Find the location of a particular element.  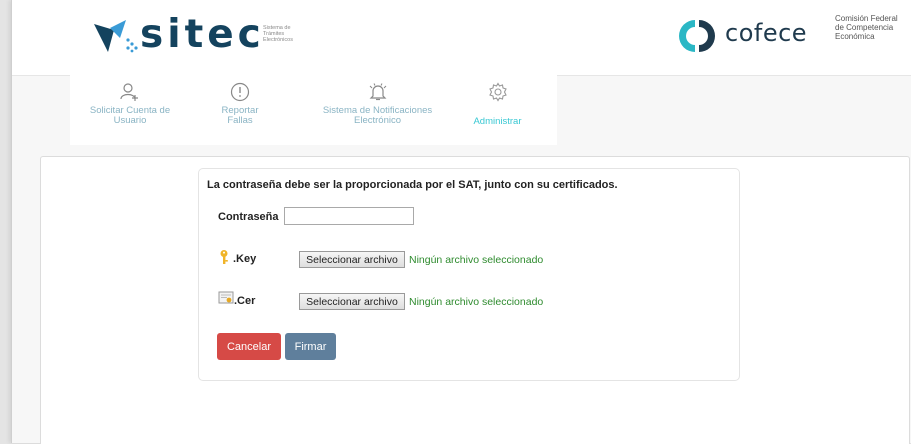

cancel-button: Cancelar is located at coordinates (249, 346).